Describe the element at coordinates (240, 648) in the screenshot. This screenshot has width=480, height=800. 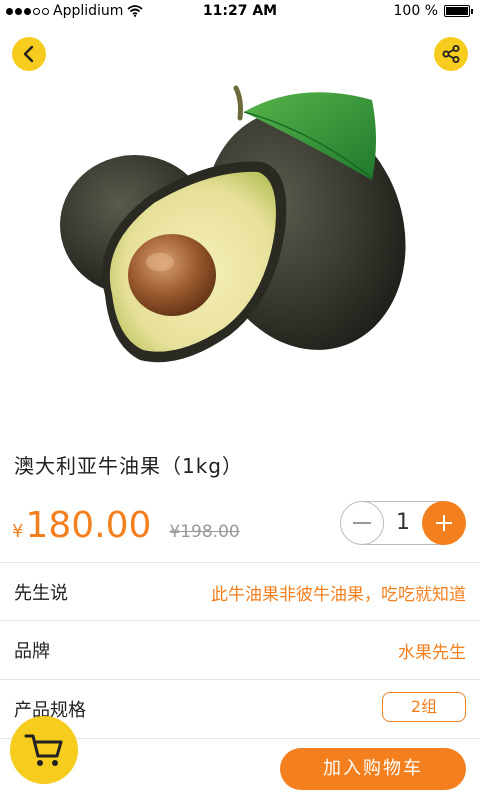
I see `brand-row: 品牌 水果先生` at that location.